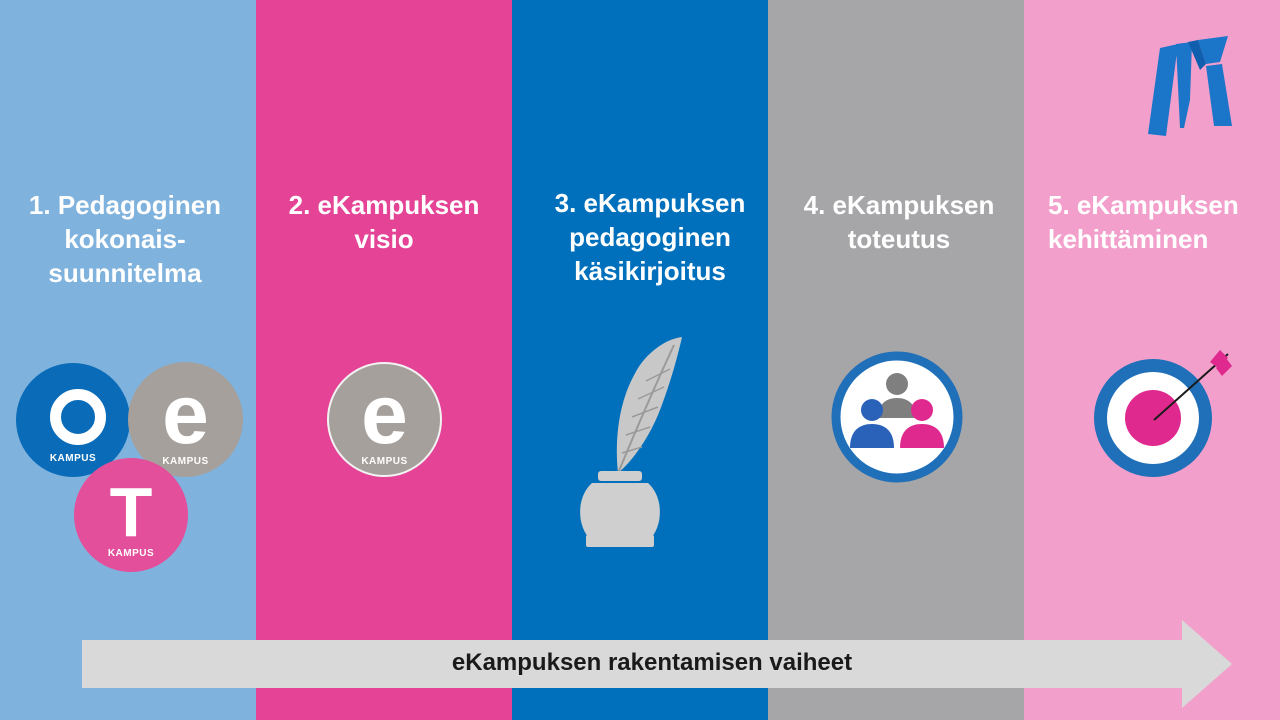 The width and height of the screenshot is (1280, 720). What do you see at coordinates (1128, 239) in the screenshot?
I see `phase-5-title-line-2: kehittäminen` at bounding box center [1128, 239].